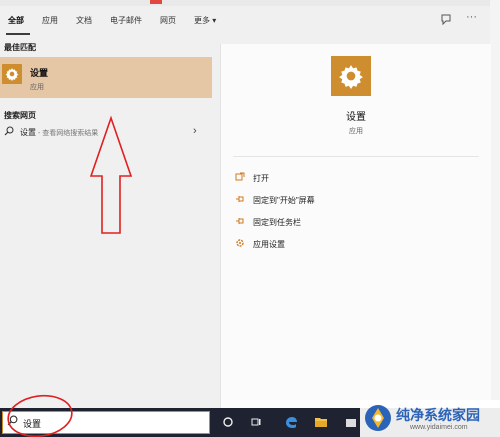  Describe the element at coordinates (84, 20) in the screenshot. I see `tab-documents: 文档` at that location.